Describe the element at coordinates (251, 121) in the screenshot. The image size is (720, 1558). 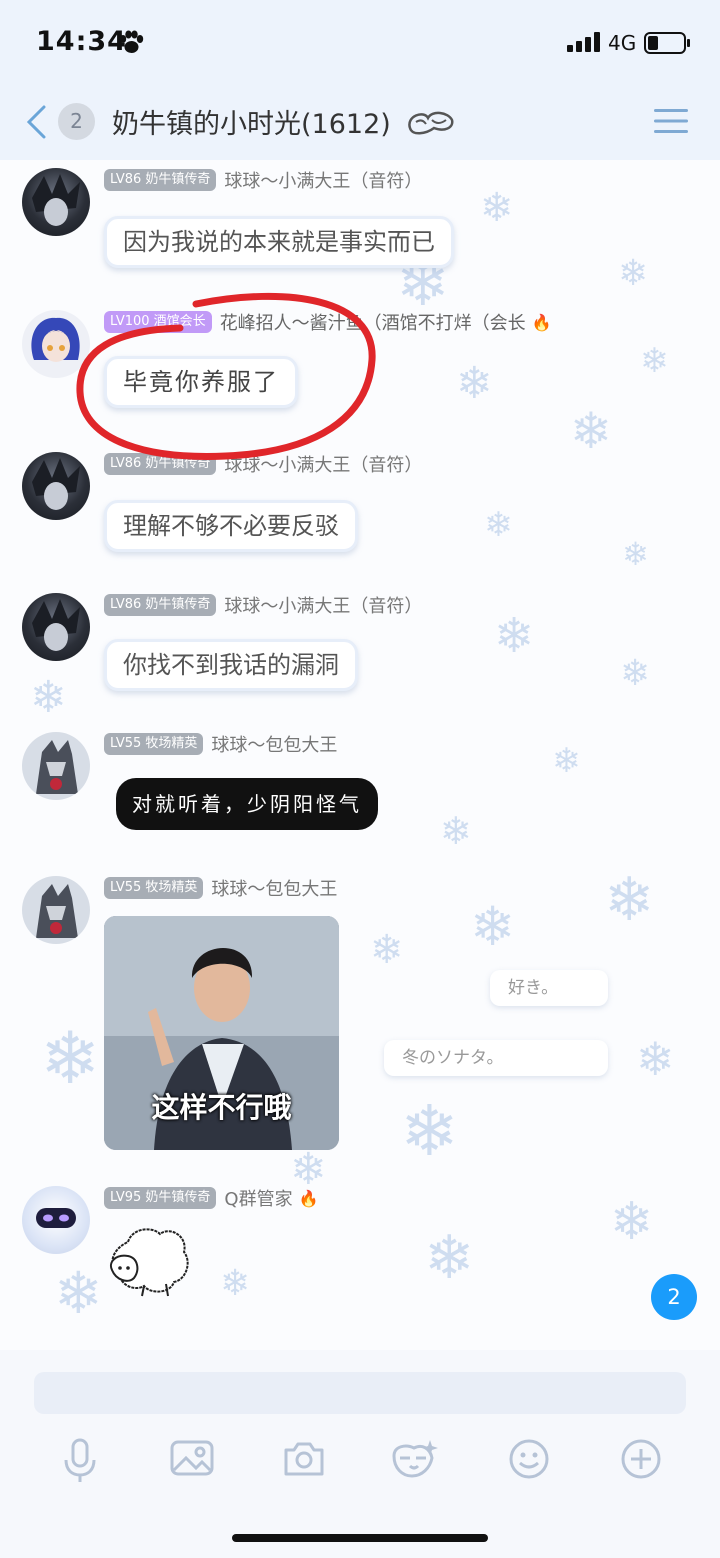
I see `group-title: 奶牛镇的小时光(1612)` at that location.